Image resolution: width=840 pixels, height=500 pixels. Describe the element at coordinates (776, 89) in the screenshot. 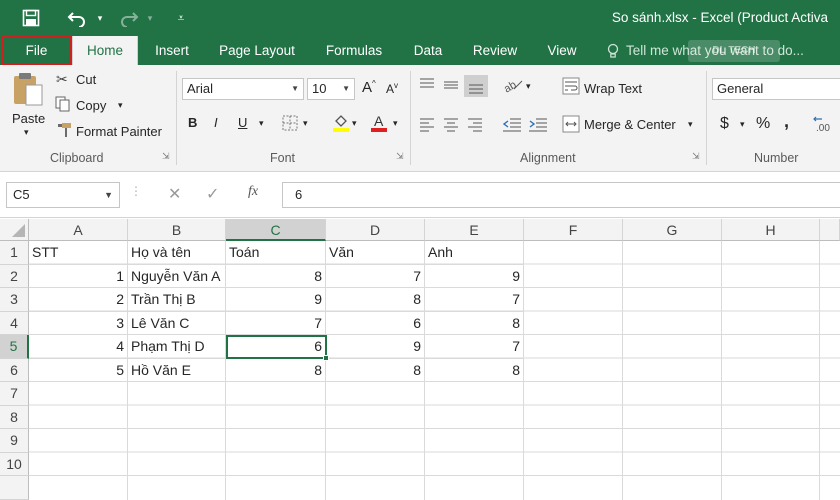

I see `number-format-select: General` at that location.